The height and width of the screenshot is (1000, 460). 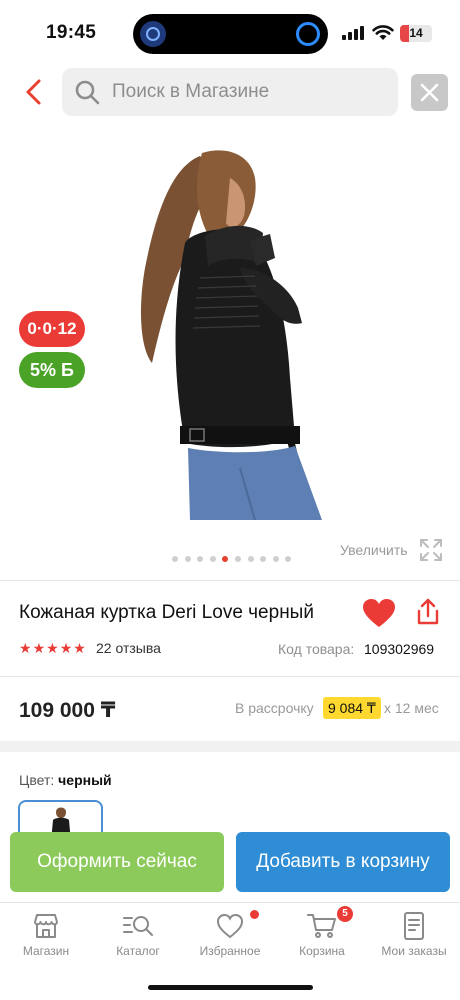 What do you see at coordinates (321, 926) in the screenshot?
I see `cart-icon` at bounding box center [321, 926].